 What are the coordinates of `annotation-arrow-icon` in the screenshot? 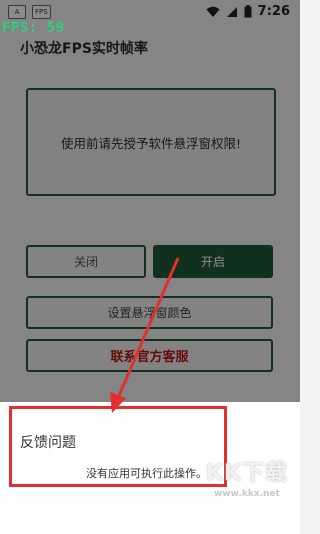 It's located at (145, 335).